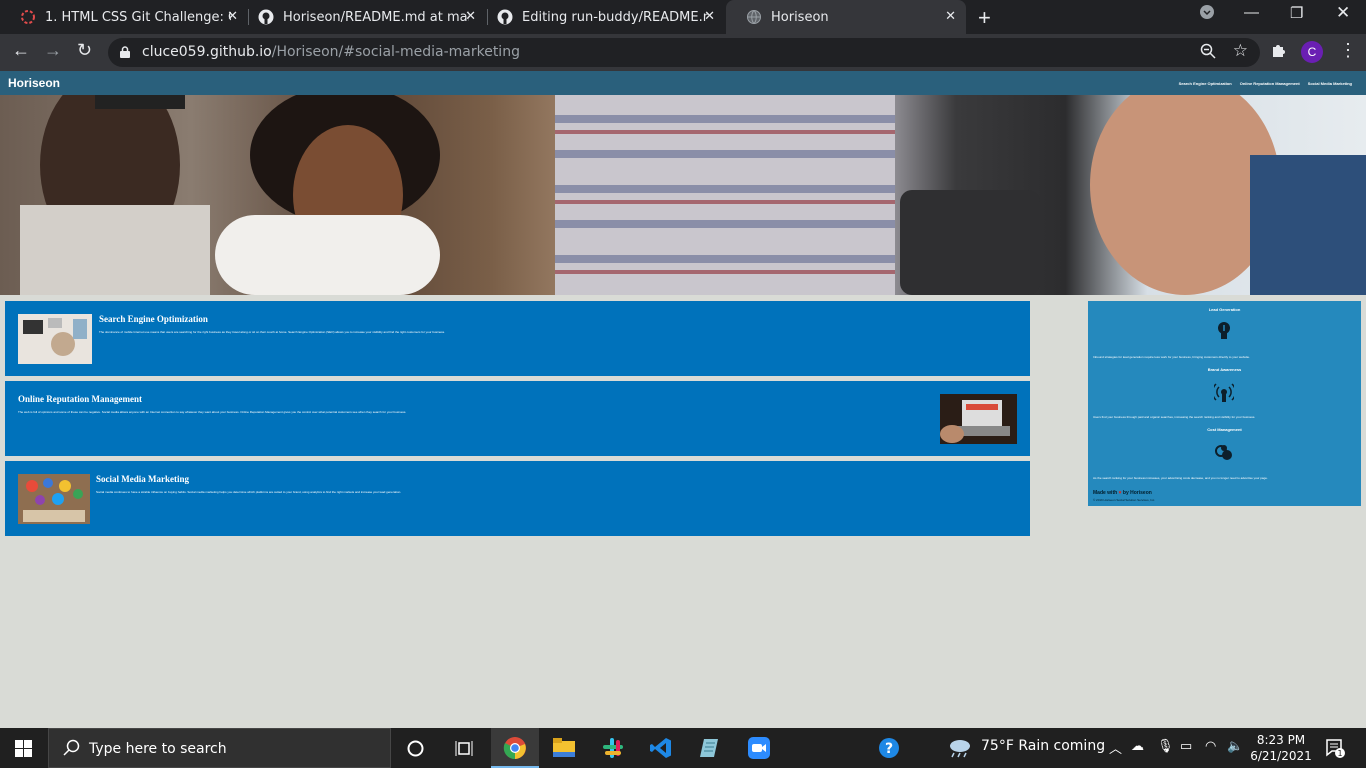 This screenshot has width=1366, height=768. What do you see at coordinates (153, 319) in the screenshot?
I see `section-title: Search Engine Optimization` at bounding box center [153, 319].